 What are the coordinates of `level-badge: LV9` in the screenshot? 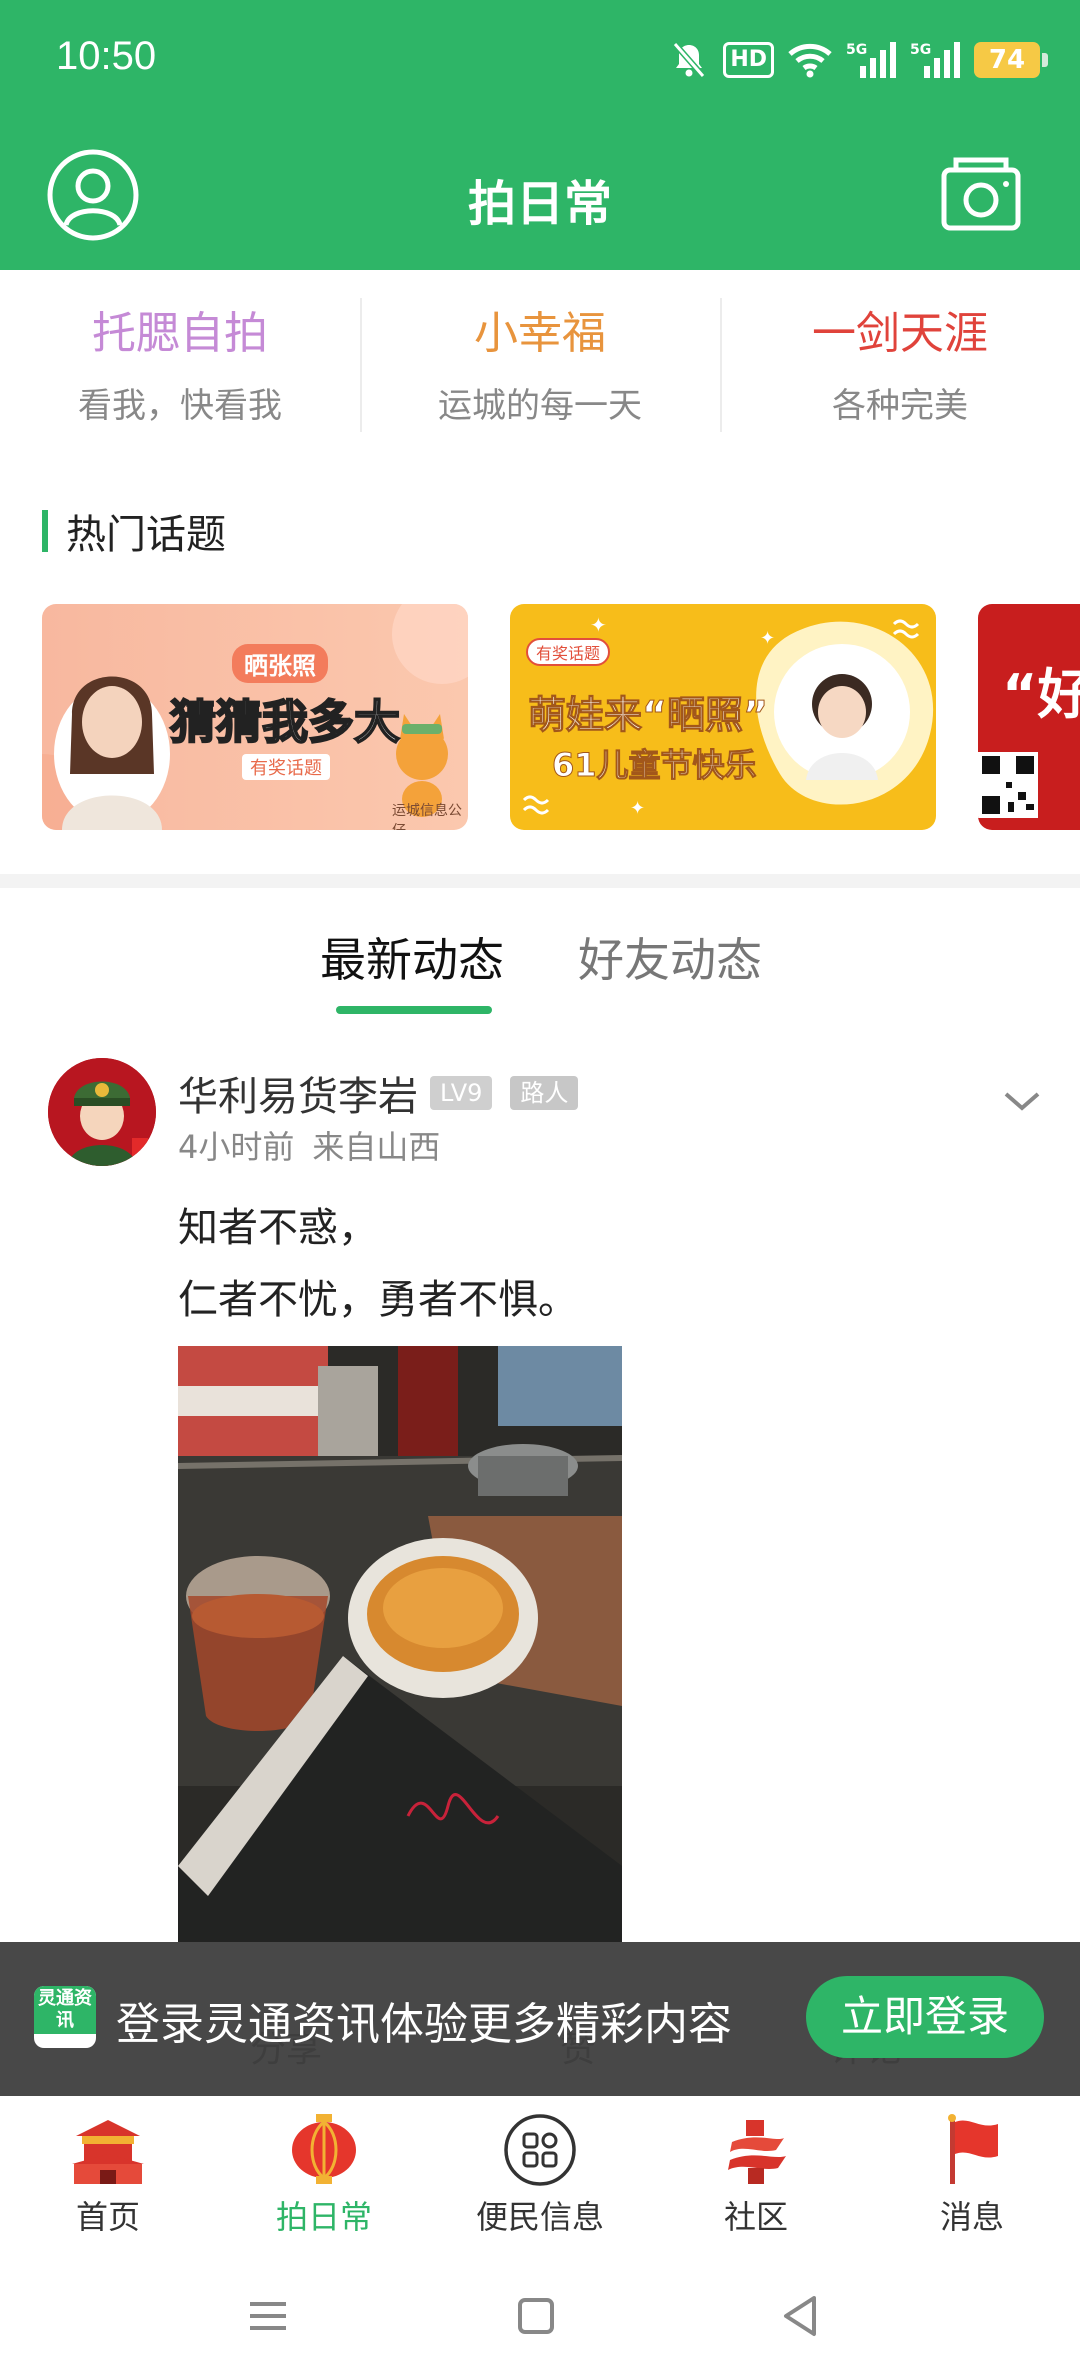 It's located at (461, 1093).